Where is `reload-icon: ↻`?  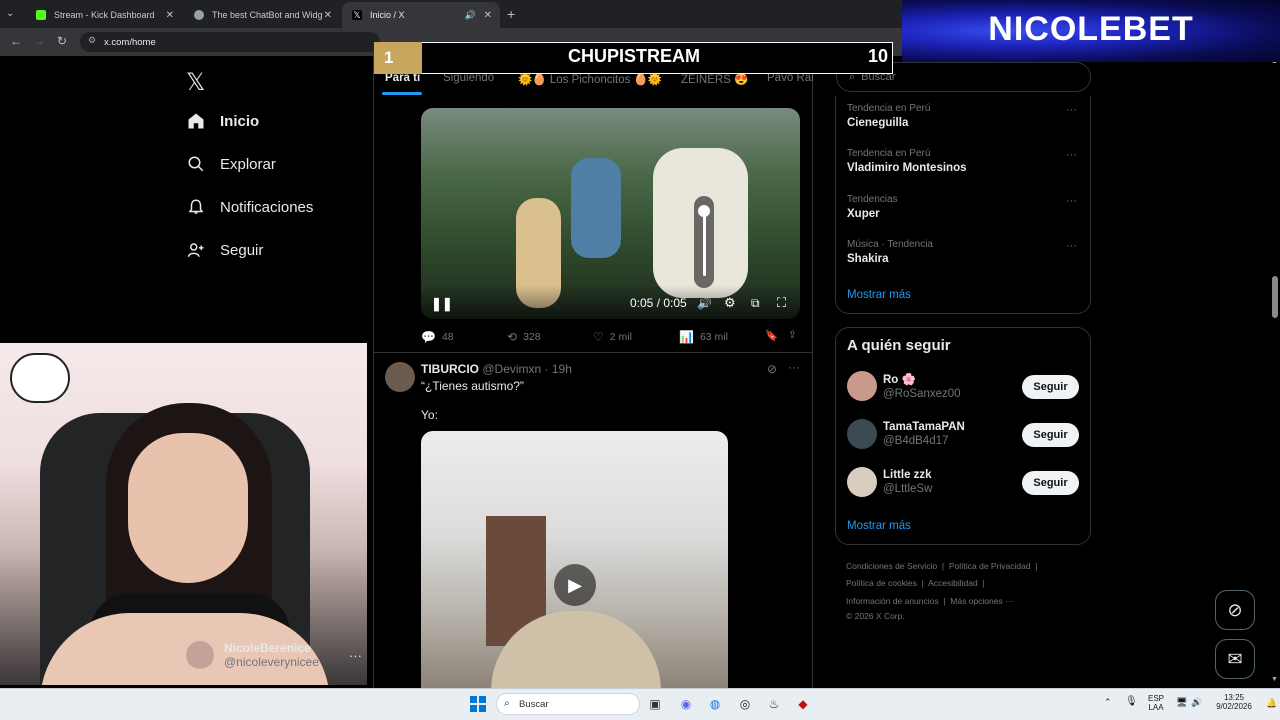
reload-icon: ↻ is located at coordinates (62, 41).